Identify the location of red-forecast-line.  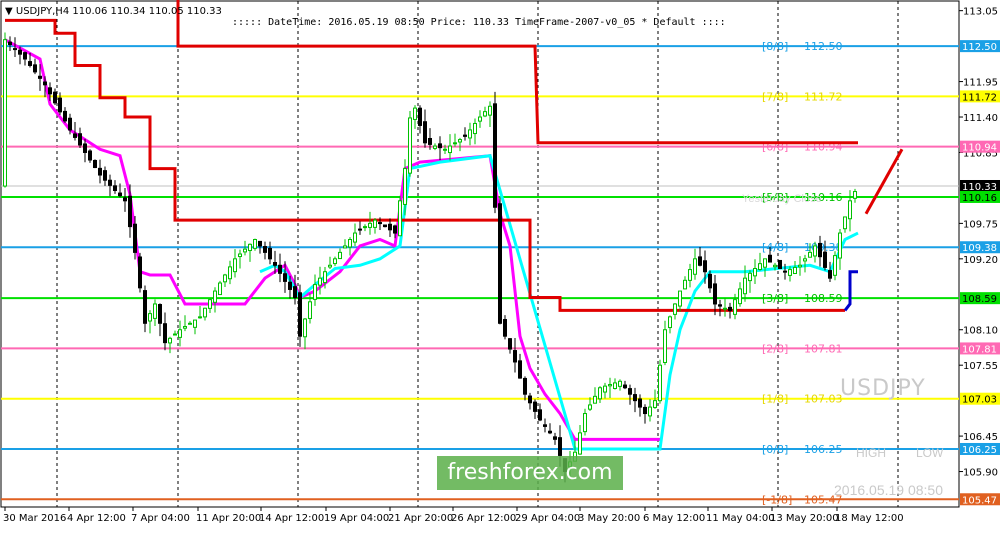
(884, 181).